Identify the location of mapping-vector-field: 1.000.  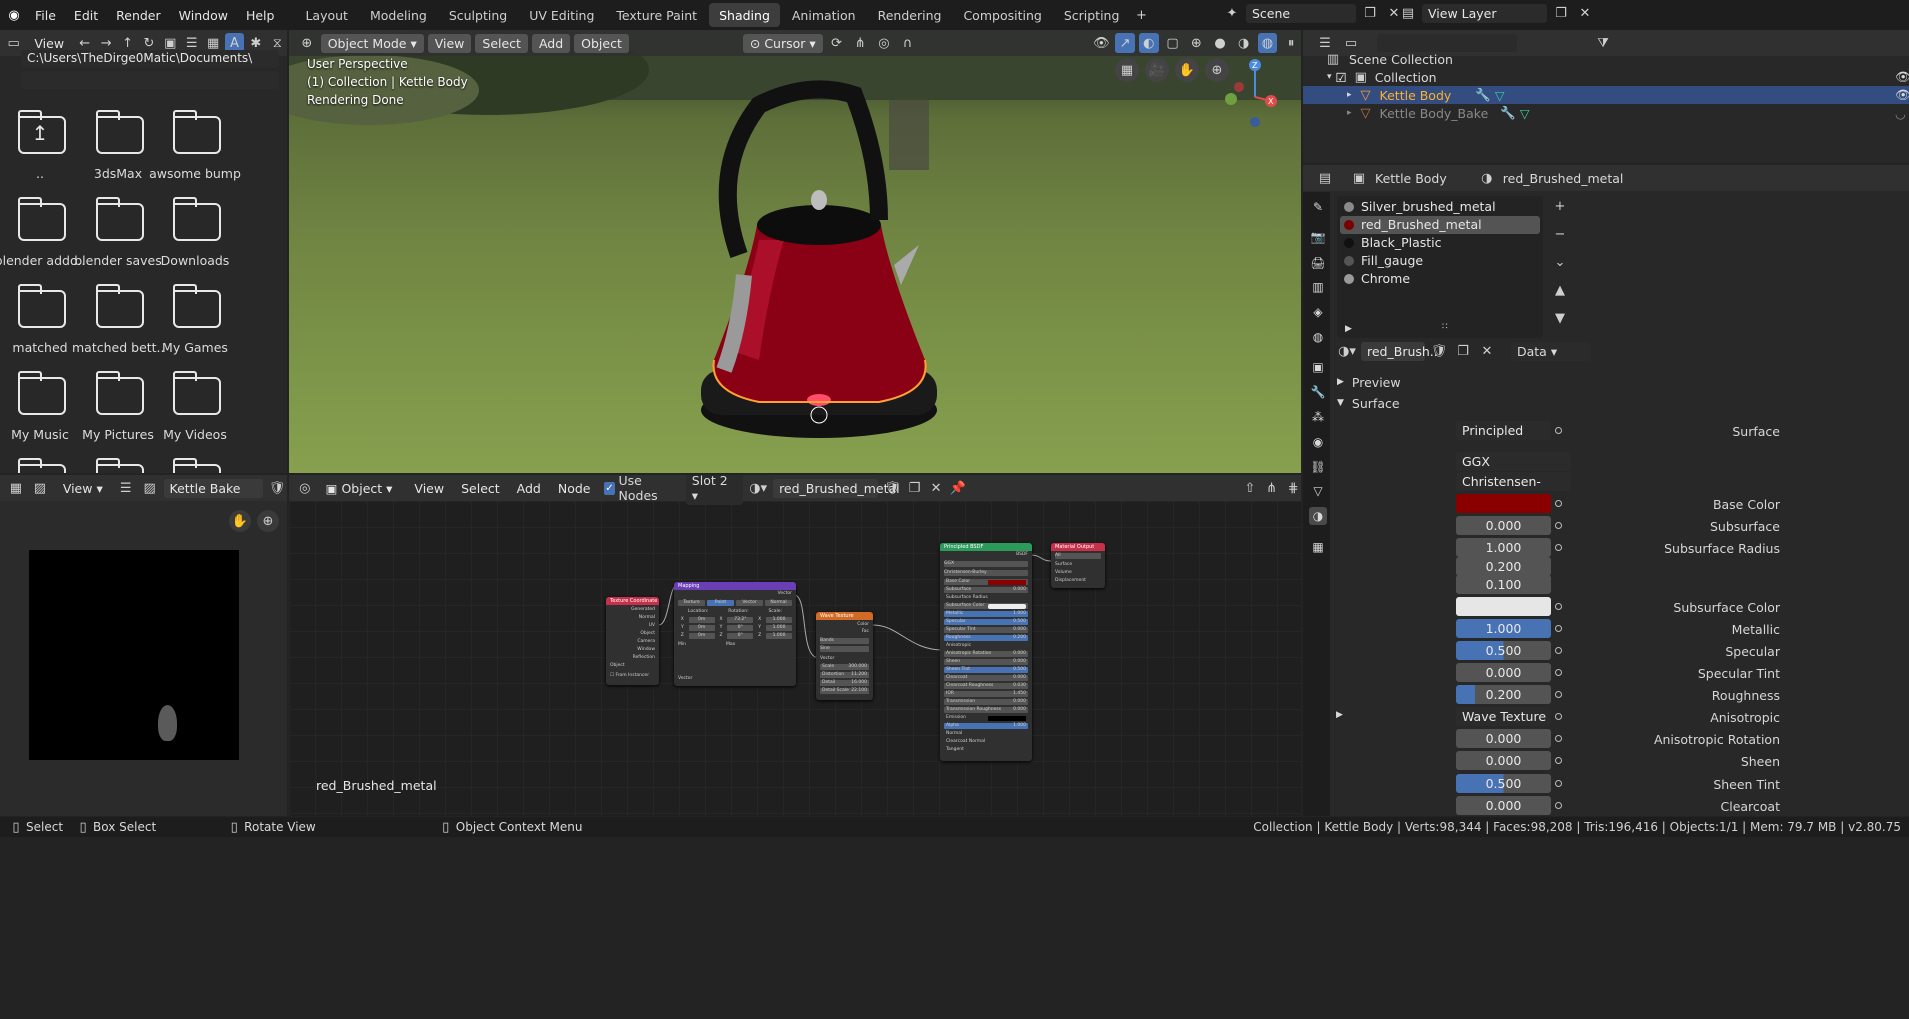
(779, 620).